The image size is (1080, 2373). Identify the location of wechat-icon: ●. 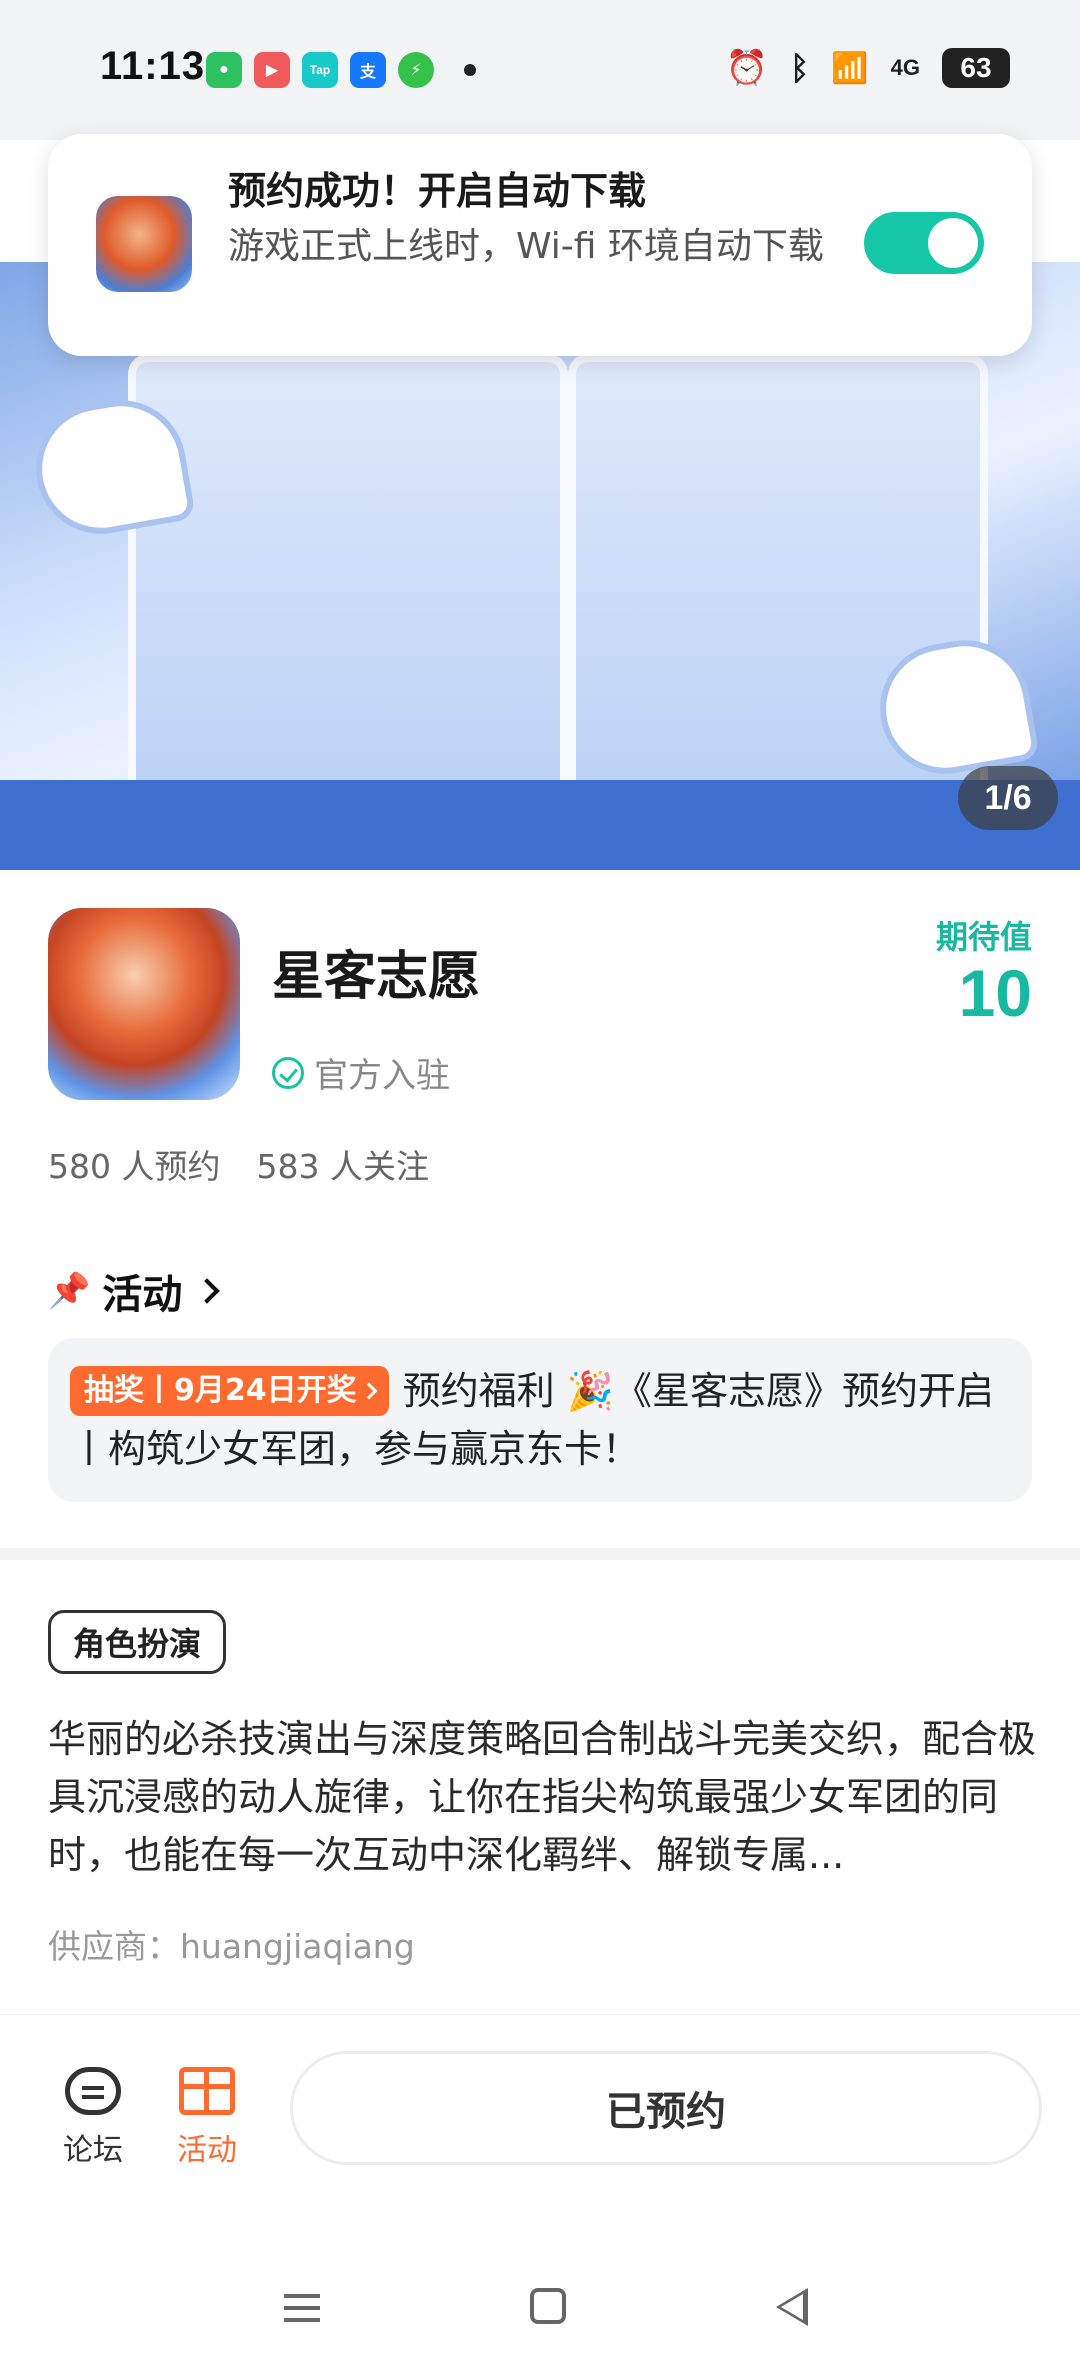
(224, 70).